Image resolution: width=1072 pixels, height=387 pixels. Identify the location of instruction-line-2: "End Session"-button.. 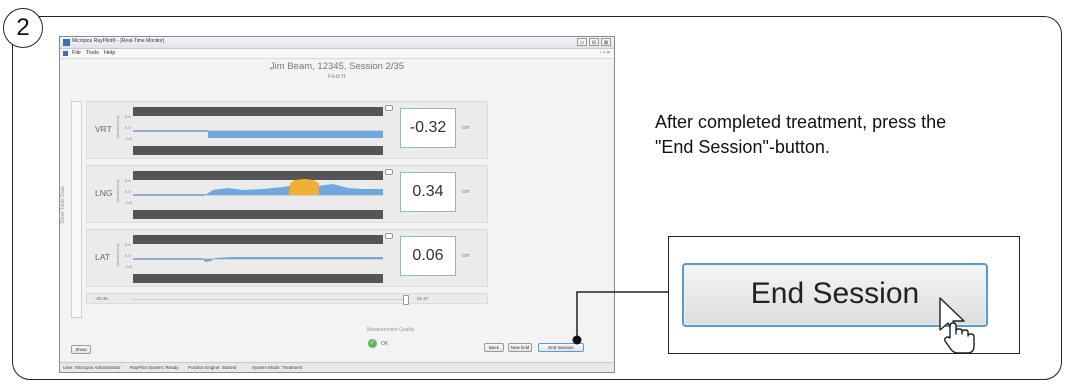
(742, 147).